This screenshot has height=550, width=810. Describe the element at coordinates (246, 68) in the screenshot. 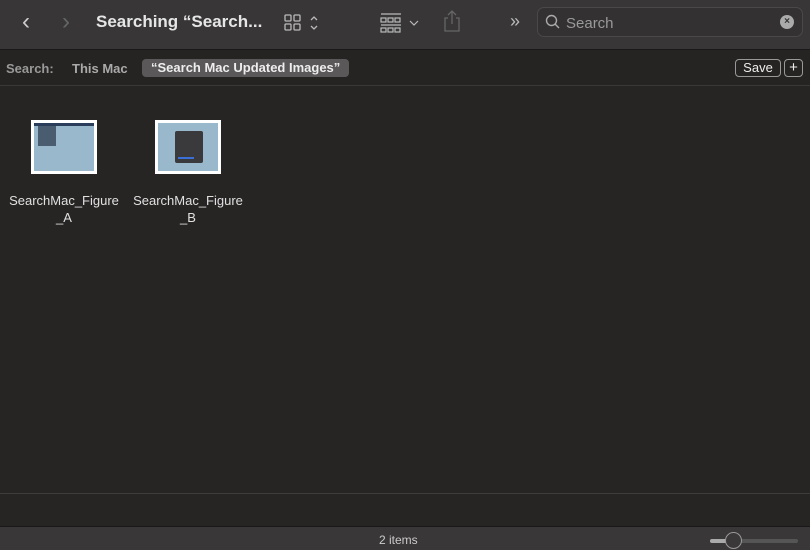

I see `scope-selected: “Search Mac Updated Images”` at that location.